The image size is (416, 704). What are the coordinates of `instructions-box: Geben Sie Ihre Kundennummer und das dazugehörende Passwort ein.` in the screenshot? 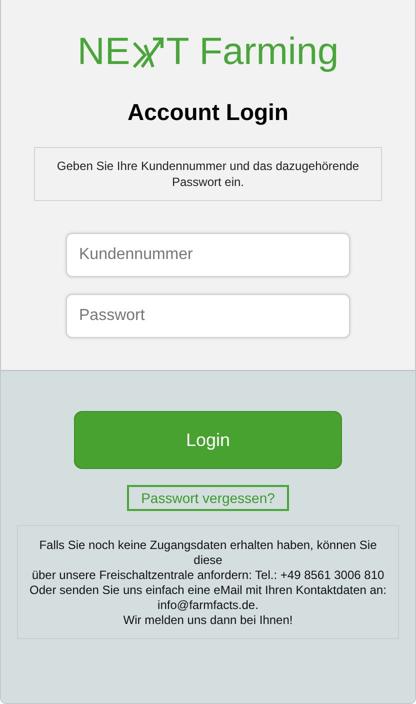 It's located at (208, 174).